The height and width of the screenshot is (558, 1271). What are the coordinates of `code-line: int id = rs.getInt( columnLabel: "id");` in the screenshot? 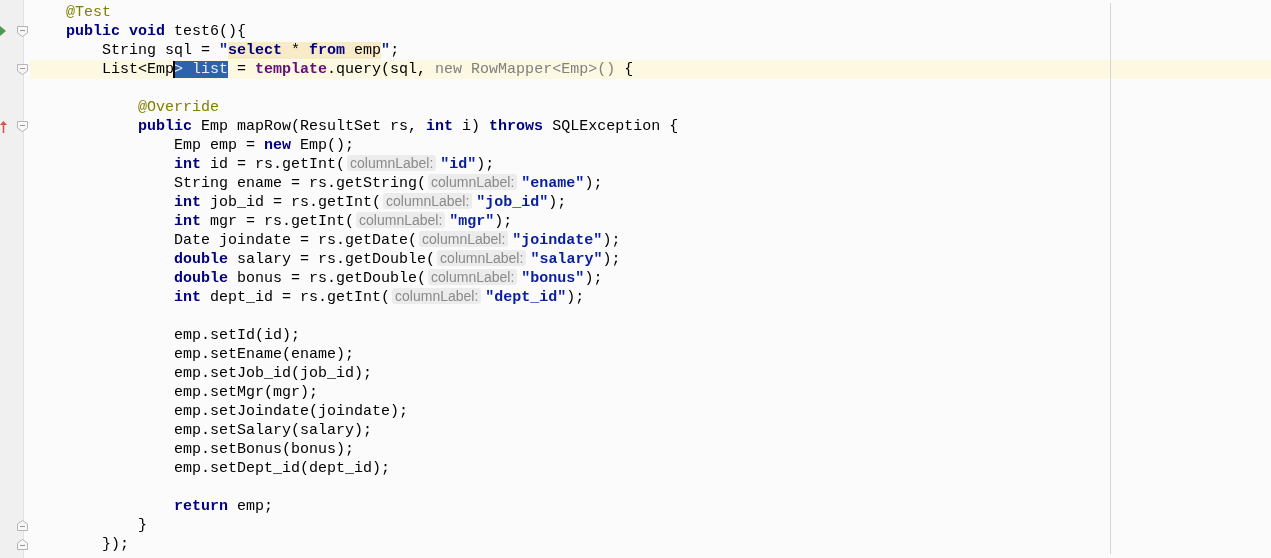 It's located at (334, 164).